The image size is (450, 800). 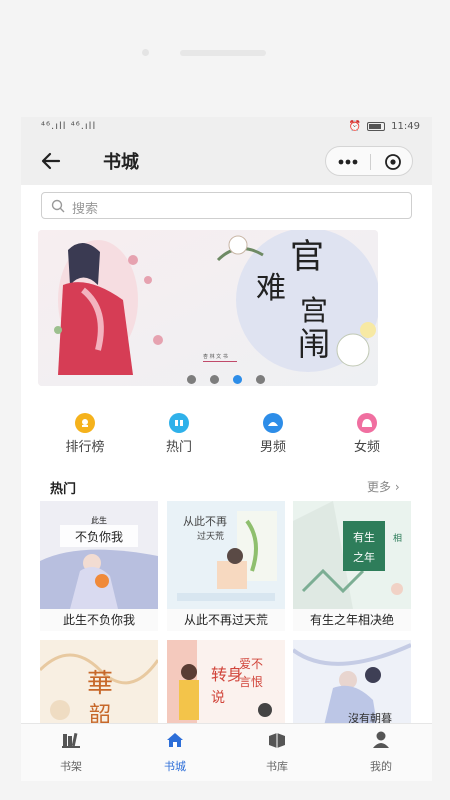 What do you see at coordinates (277, 766) in the screenshot?
I see `tab-label: 书库` at bounding box center [277, 766].